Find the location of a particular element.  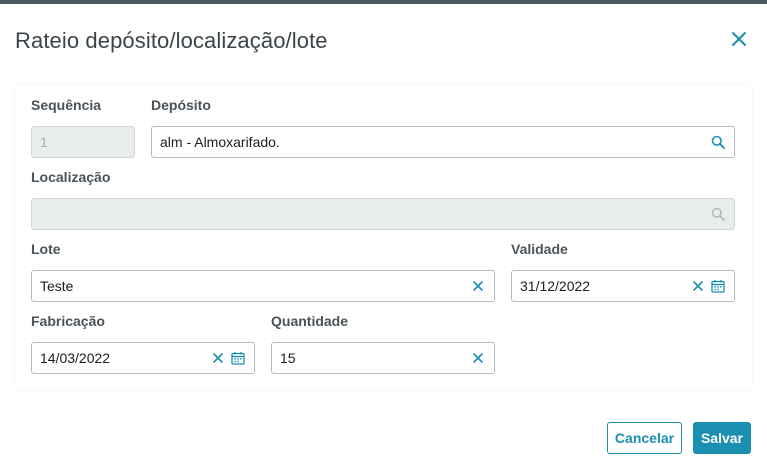

deposito-value: alm - Almoxarifado. is located at coordinates (435, 142).